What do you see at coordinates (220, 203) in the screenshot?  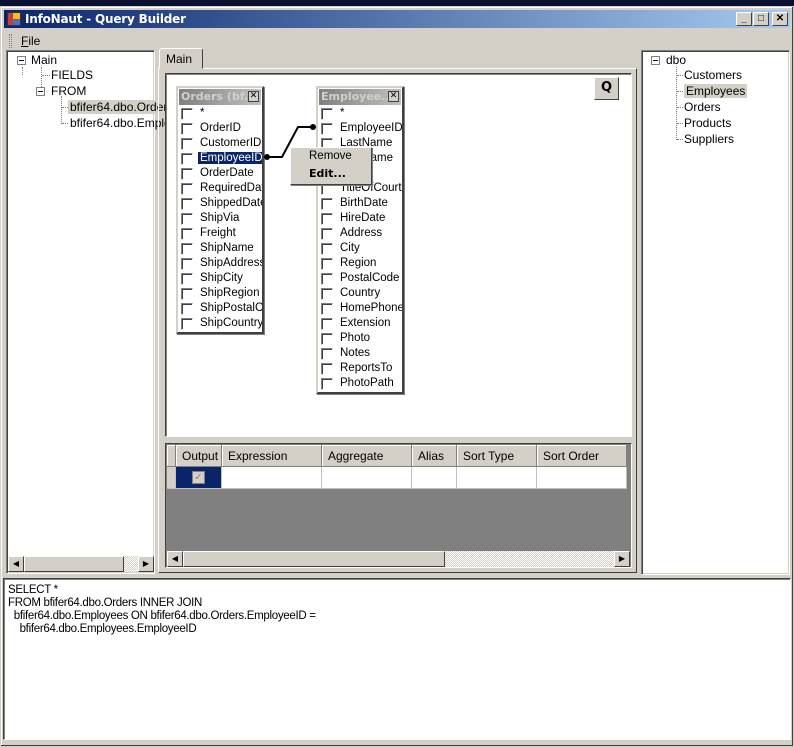 I see `field-row: ShippedDate` at bounding box center [220, 203].